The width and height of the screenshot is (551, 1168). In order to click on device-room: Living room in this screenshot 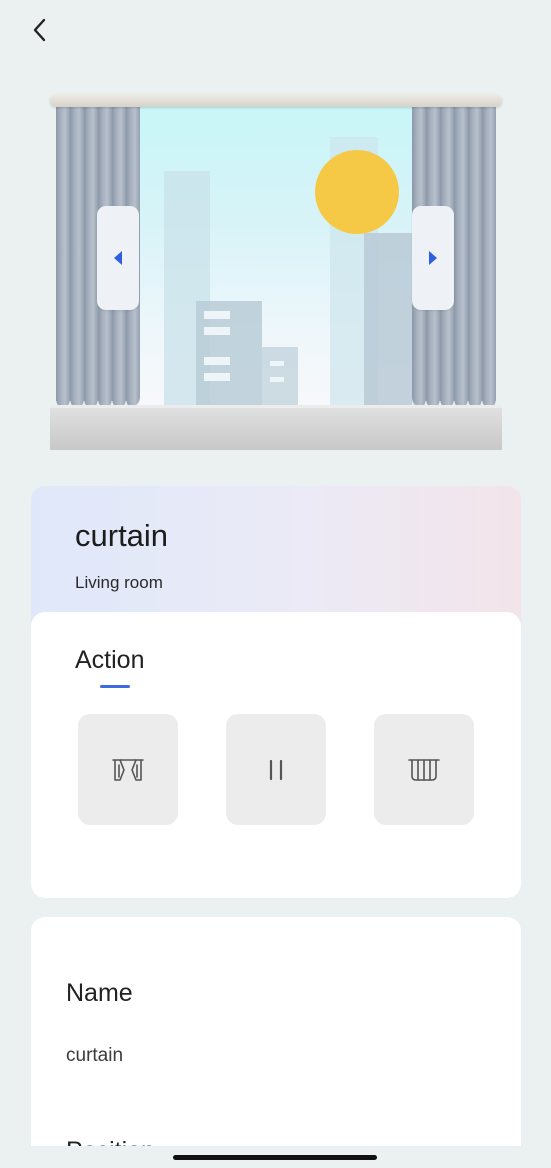, I will do `click(119, 582)`.